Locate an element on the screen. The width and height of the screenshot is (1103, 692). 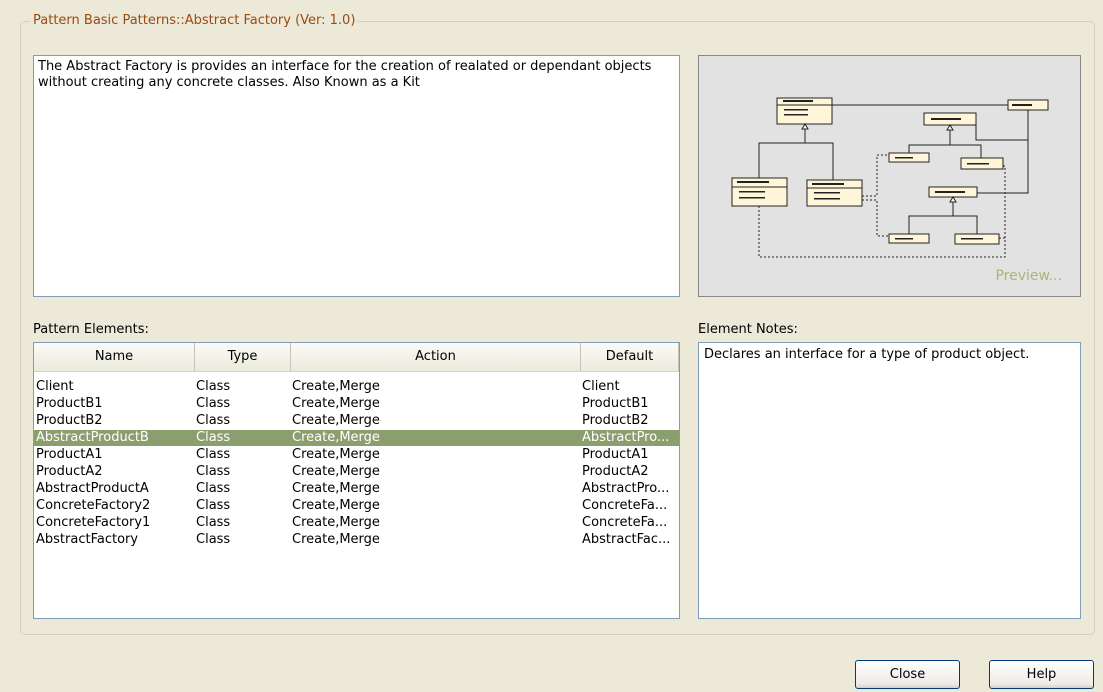
table-row: Client Class Create,Merge Client is located at coordinates (356, 387).